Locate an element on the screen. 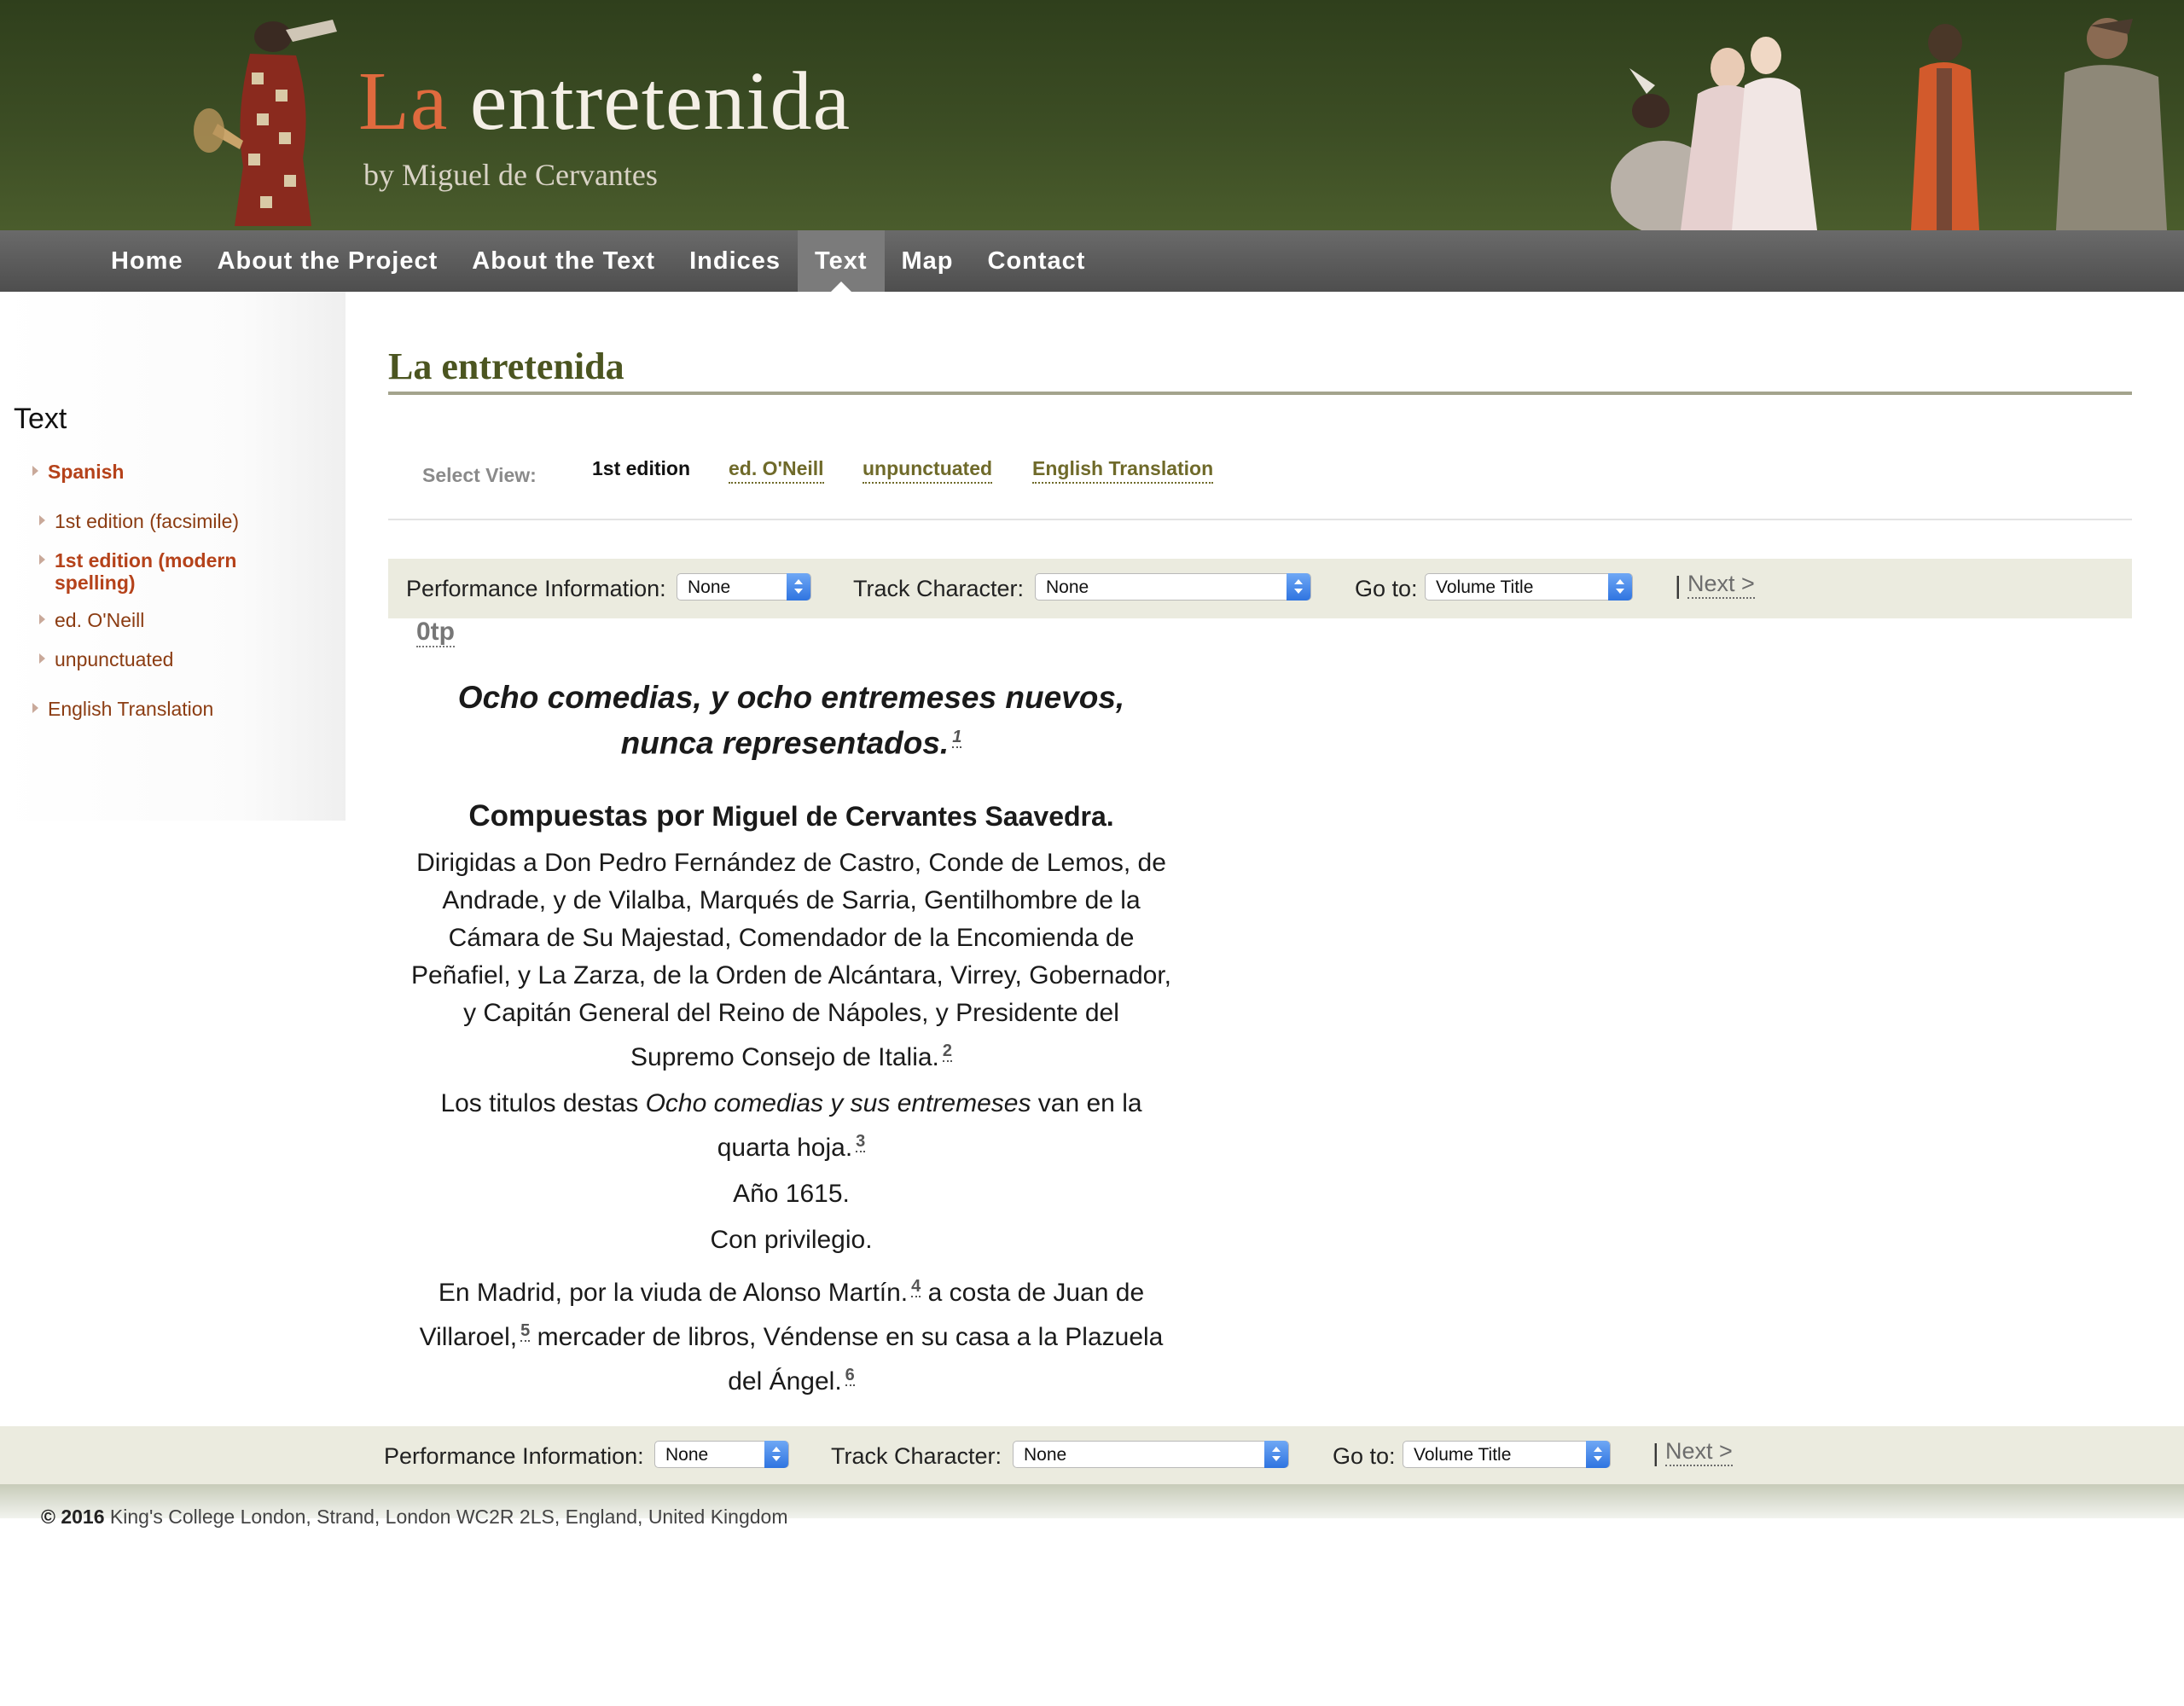 The width and height of the screenshot is (2184, 1706). sidebar-item-oneill: ed. O'Neill is located at coordinates (92, 621).